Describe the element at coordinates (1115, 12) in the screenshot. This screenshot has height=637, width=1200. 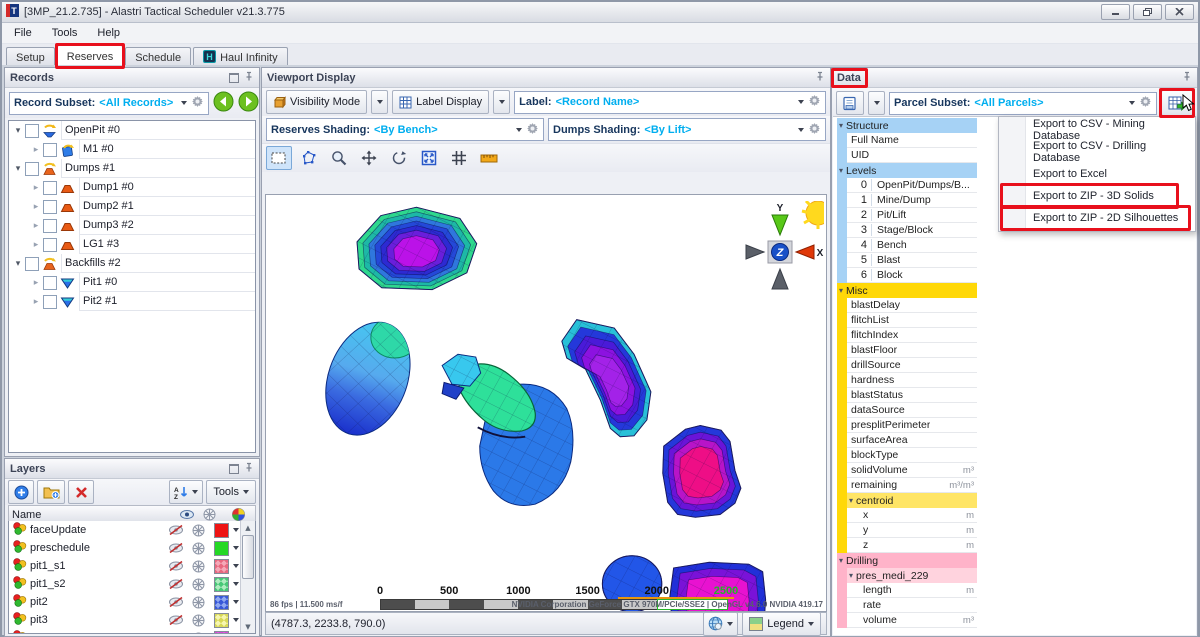
I see `minimize-button` at that location.